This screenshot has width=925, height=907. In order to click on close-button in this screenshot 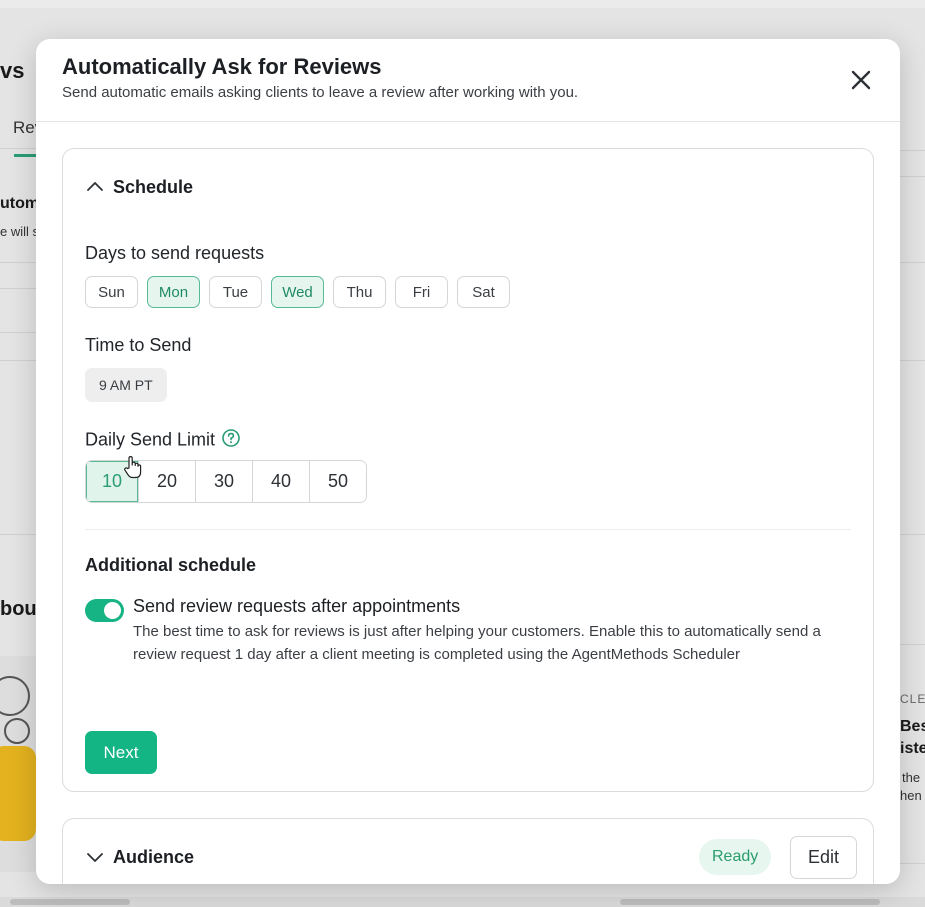, I will do `click(861, 80)`.